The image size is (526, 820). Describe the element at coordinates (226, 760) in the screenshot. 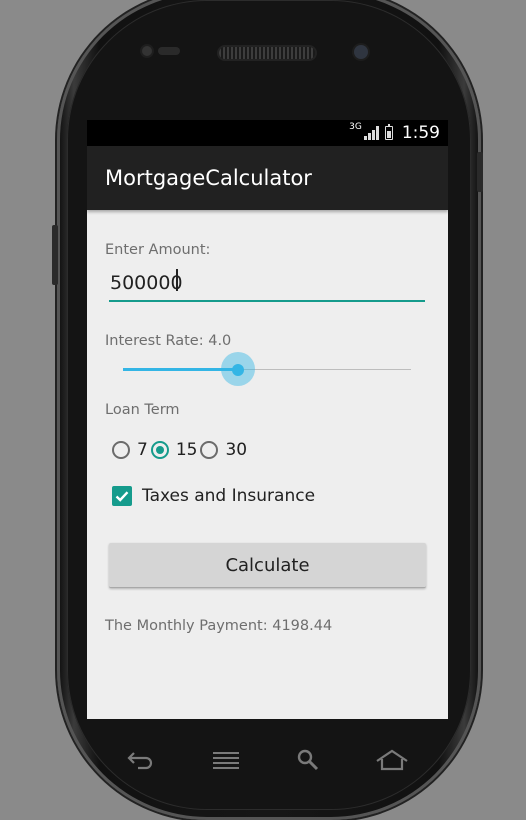

I see `menu-icon` at that location.